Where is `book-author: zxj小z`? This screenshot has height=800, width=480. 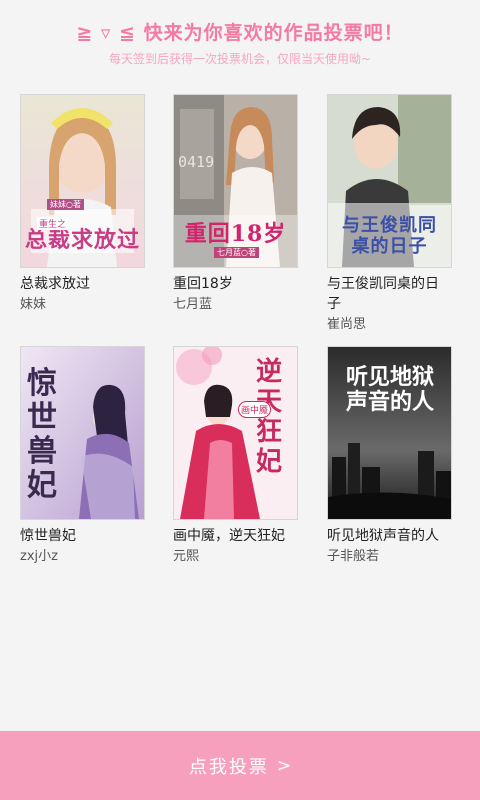
book-author: zxj小z is located at coordinates (39, 556).